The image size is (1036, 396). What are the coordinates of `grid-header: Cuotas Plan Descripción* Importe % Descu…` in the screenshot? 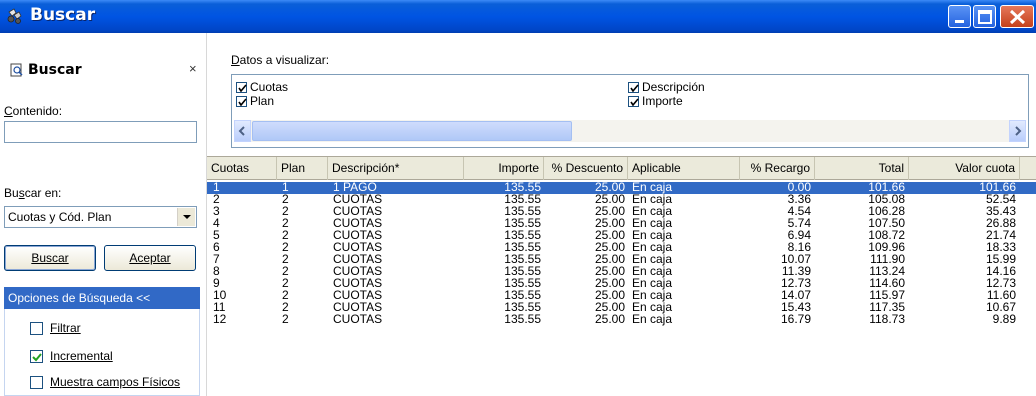 It's located at (621, 168).